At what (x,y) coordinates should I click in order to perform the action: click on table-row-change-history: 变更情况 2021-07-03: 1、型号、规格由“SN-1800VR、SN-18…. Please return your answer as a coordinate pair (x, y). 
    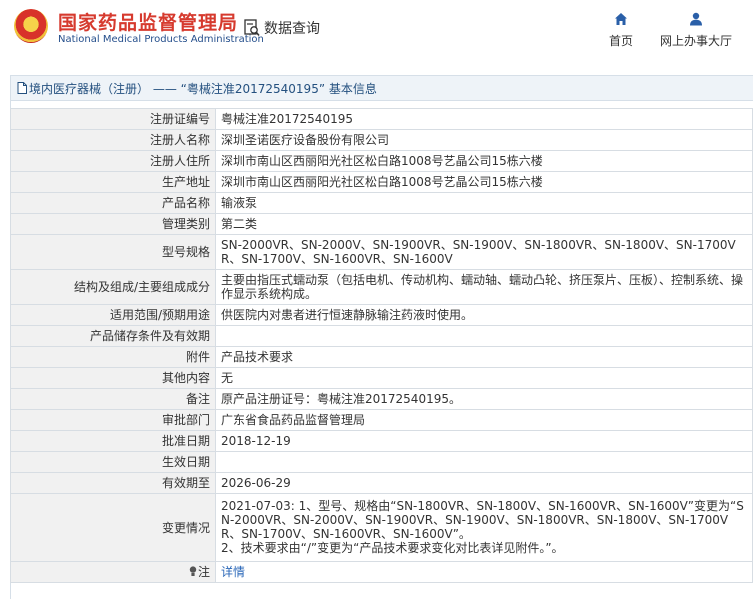
    Looking at the image, I should click on (381, 527).